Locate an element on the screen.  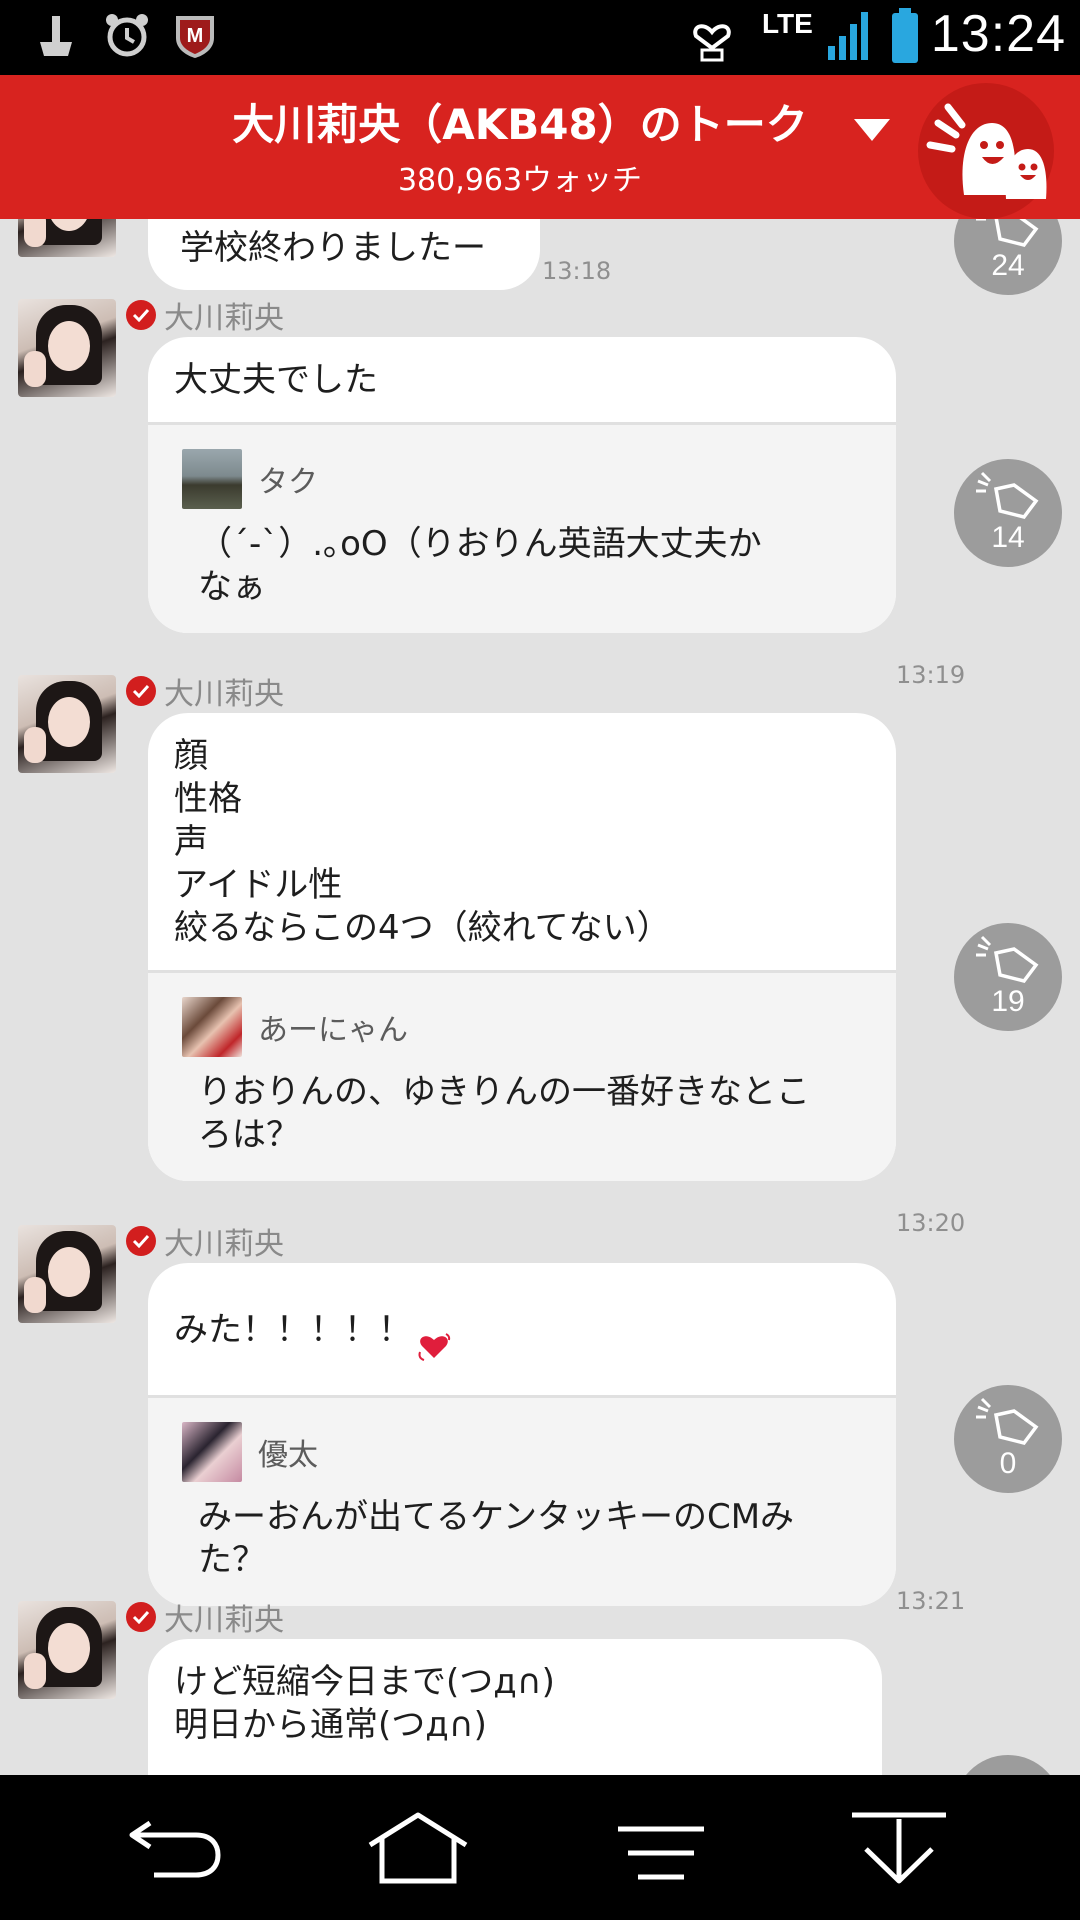
clap-button is located at coordinates (1008, 1765).